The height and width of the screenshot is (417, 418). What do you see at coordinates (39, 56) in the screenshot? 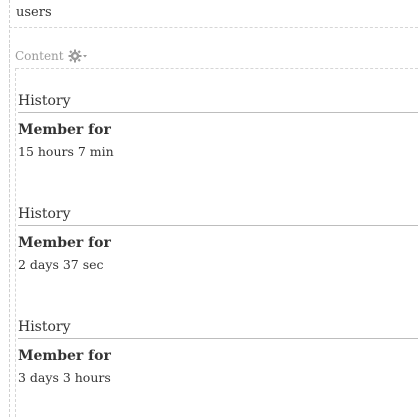
I see `content-region-label: Content` at bounding box center [39, 56].